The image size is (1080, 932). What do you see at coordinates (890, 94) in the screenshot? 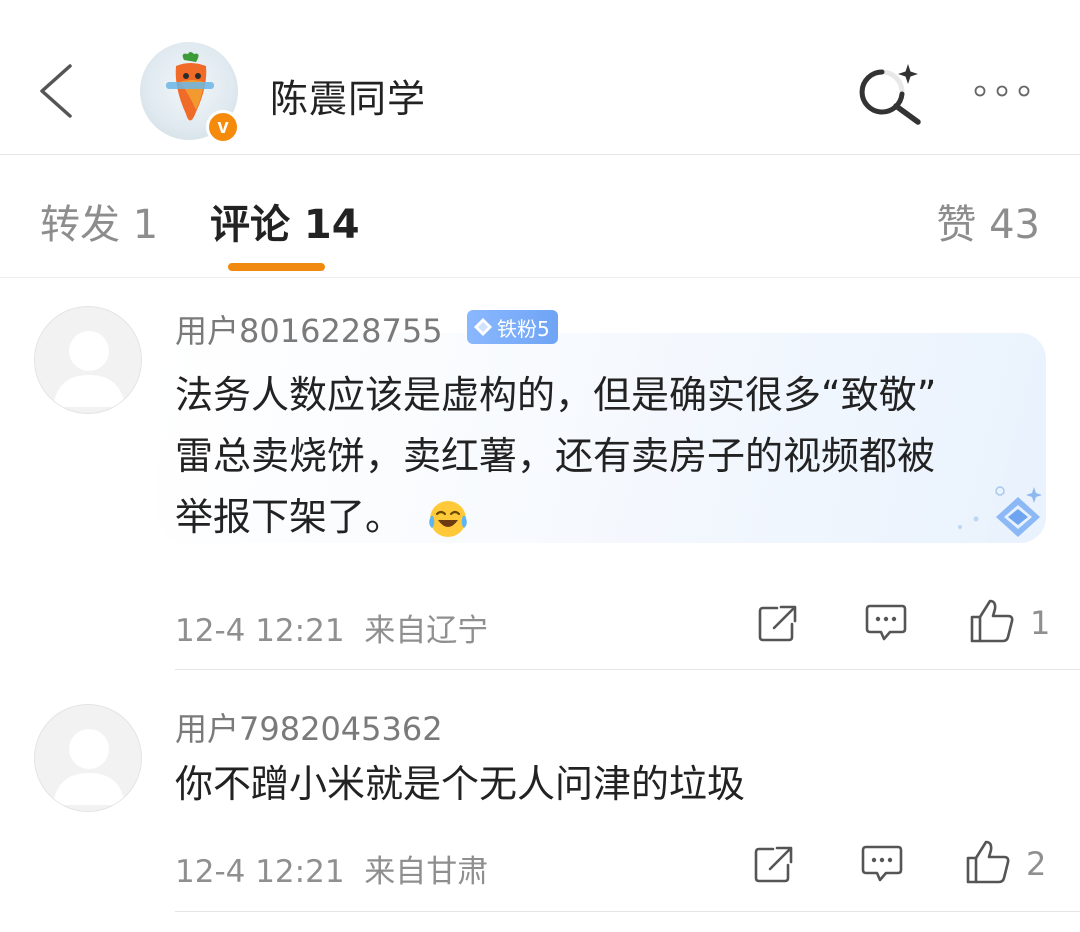
I see `search-sparkle-icon` at bounding box center [890, 94].